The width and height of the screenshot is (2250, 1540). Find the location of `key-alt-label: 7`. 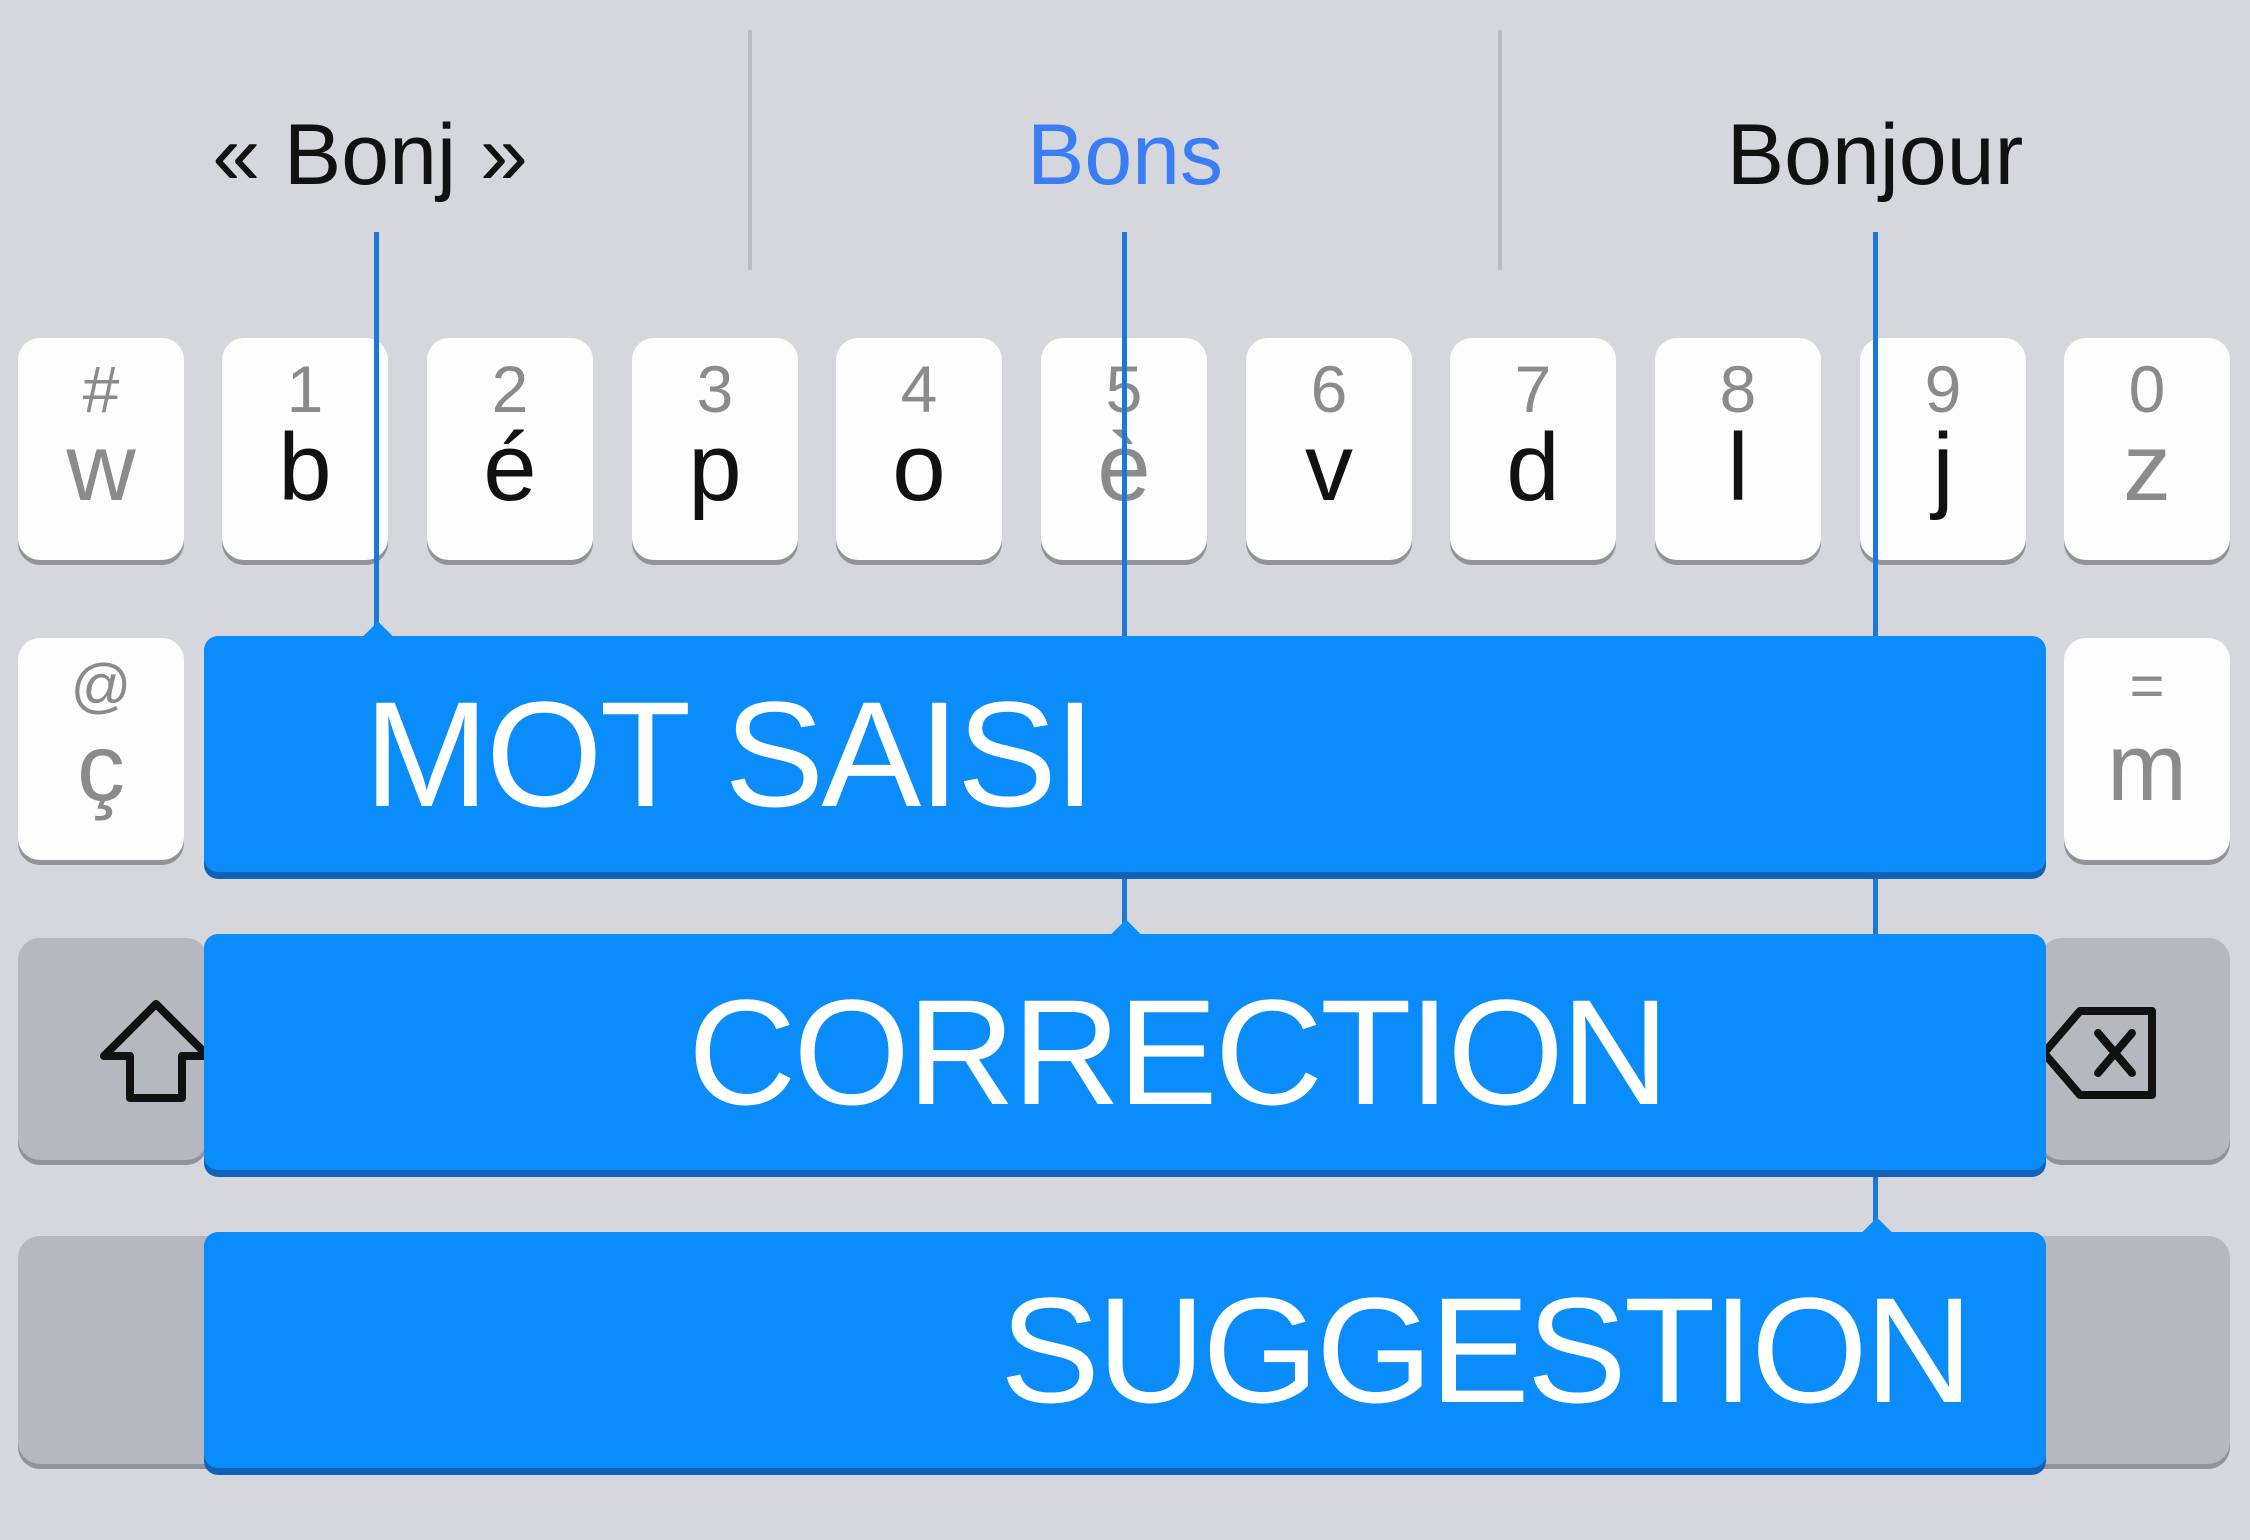

key-alt-label: 7 is located at coordinates (1533, 389).